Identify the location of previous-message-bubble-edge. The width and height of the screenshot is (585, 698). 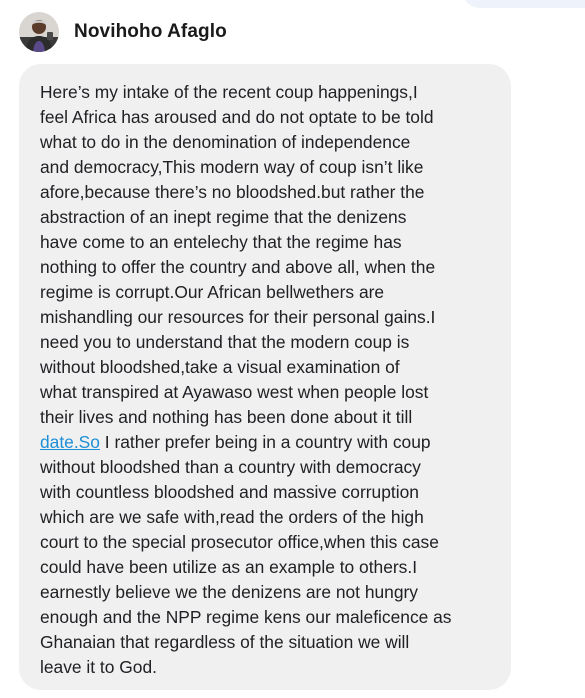
(523, 4).